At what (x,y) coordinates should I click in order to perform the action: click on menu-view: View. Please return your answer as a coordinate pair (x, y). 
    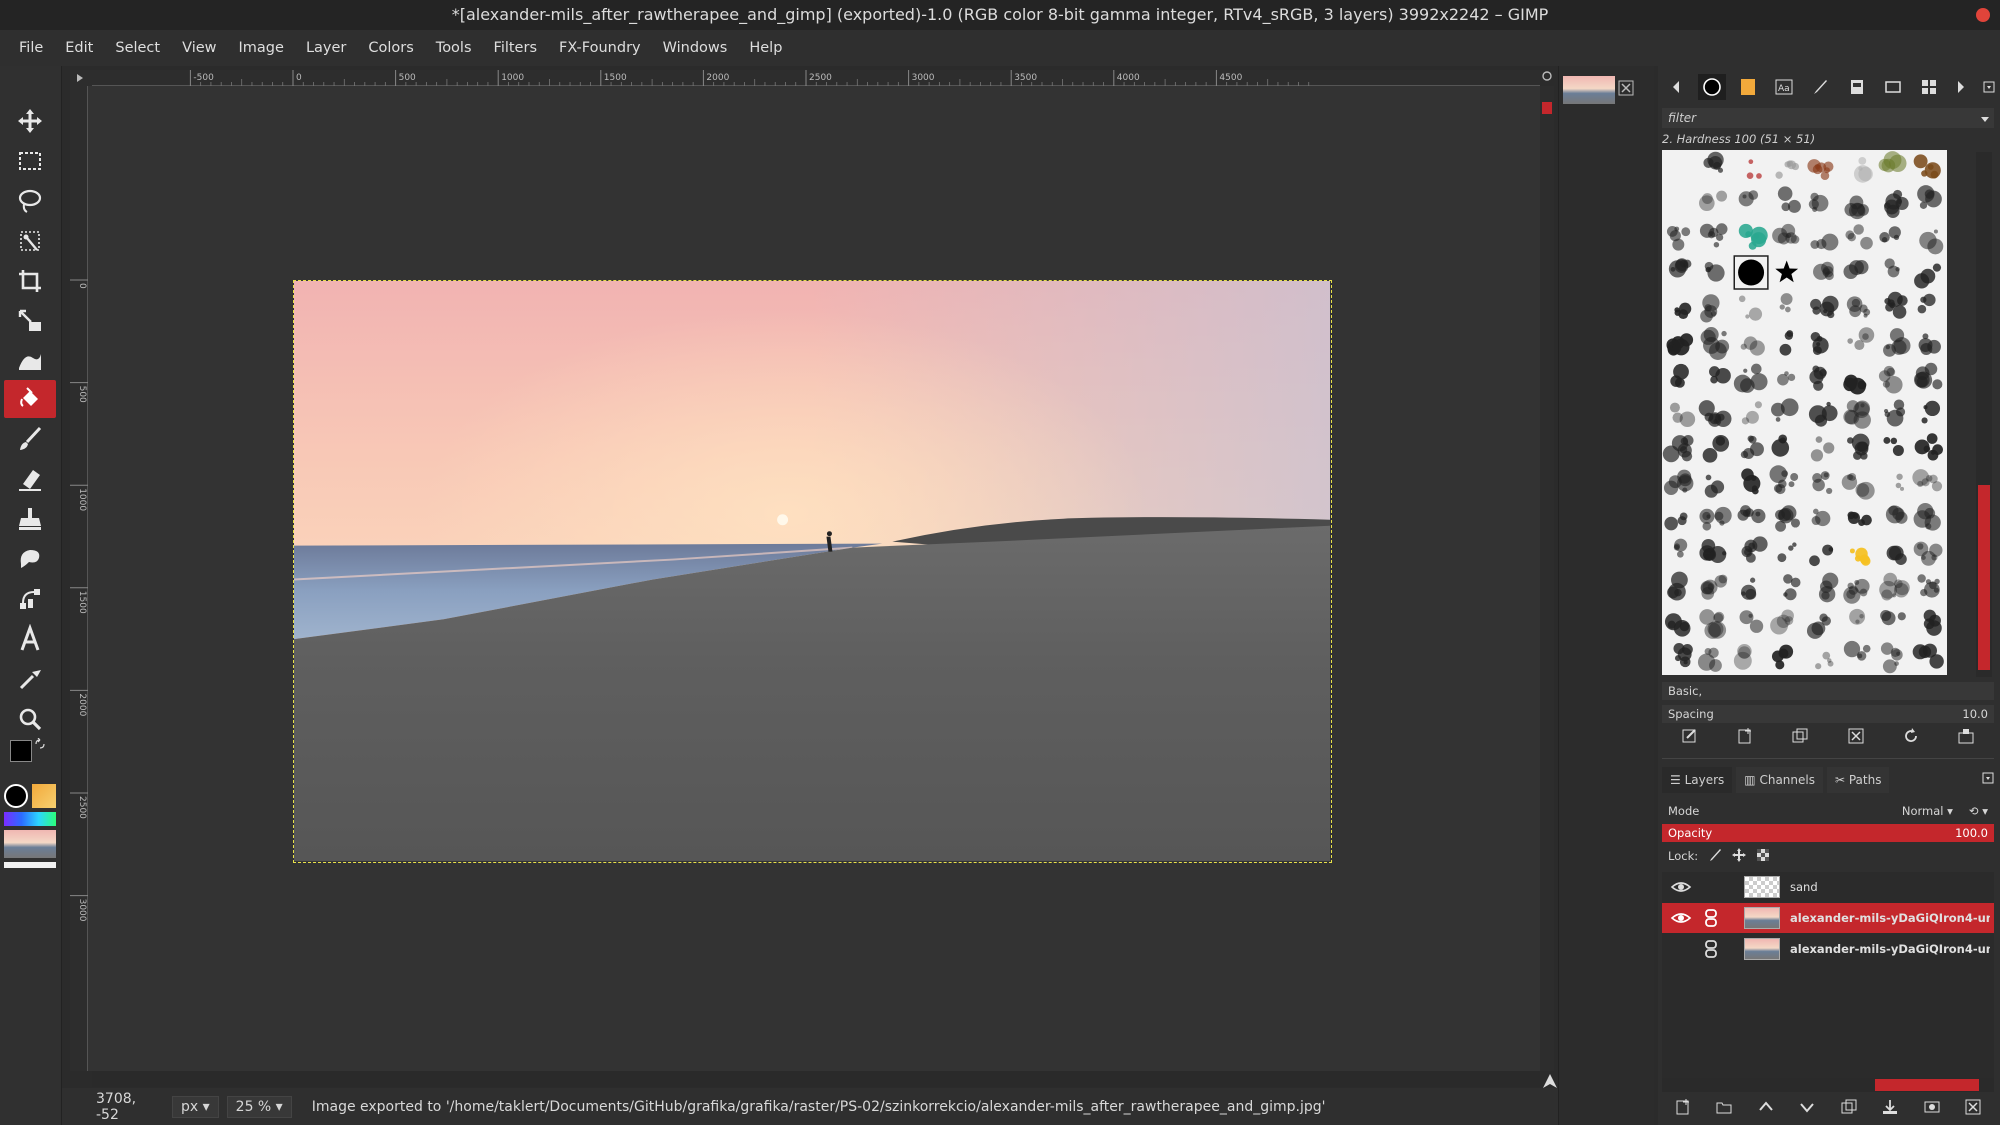
    Looking at the image, I should click on (199, 48).